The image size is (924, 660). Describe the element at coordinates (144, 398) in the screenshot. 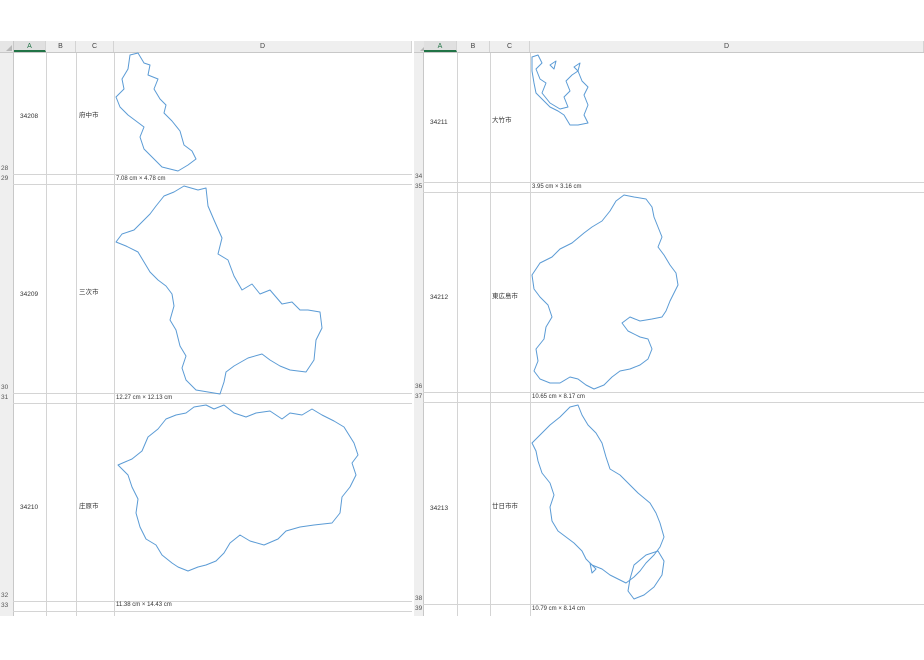

I see `size-cell: 12.27 cm × 12.13 cm` at that location.